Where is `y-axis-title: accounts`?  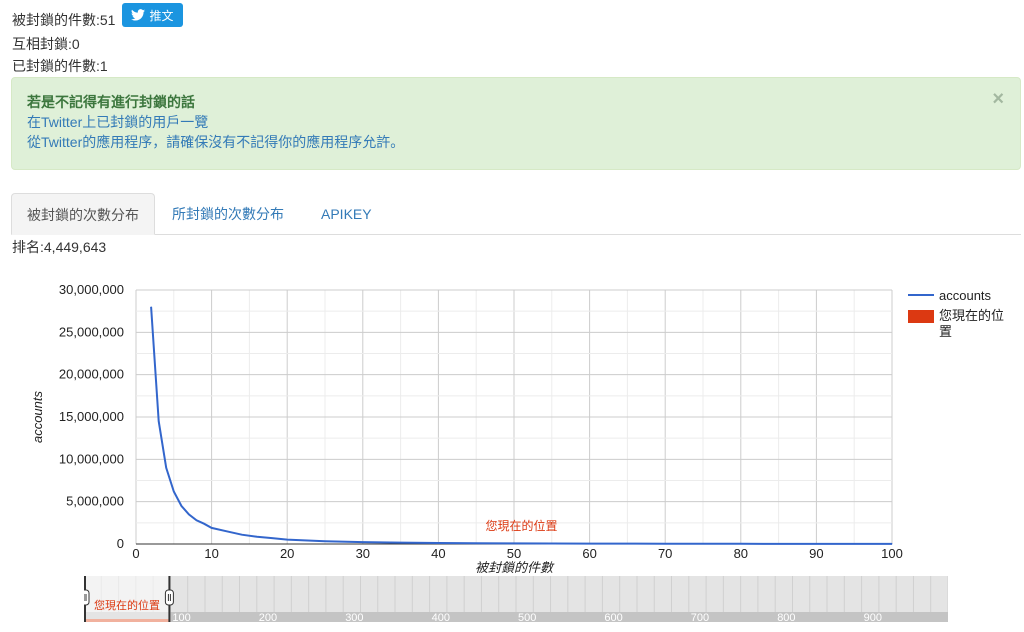 y-axis-title: accounts is located at coordinates (37, 416).